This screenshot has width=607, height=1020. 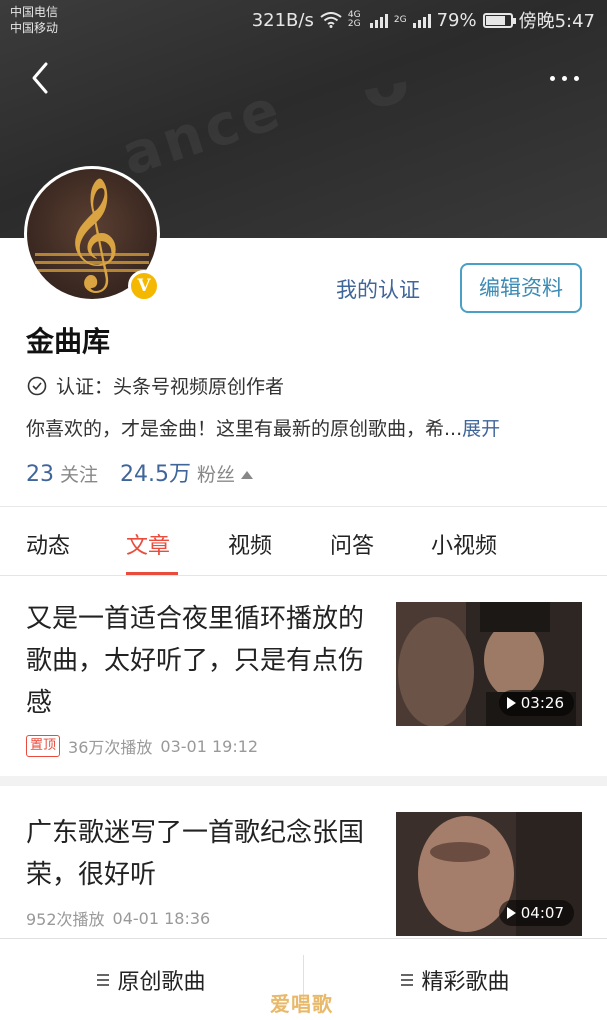 What do you see at coordinates (282, 20) in the screenshot?
I see `network-speed: 321B/s` at bounding box center [282, 20].